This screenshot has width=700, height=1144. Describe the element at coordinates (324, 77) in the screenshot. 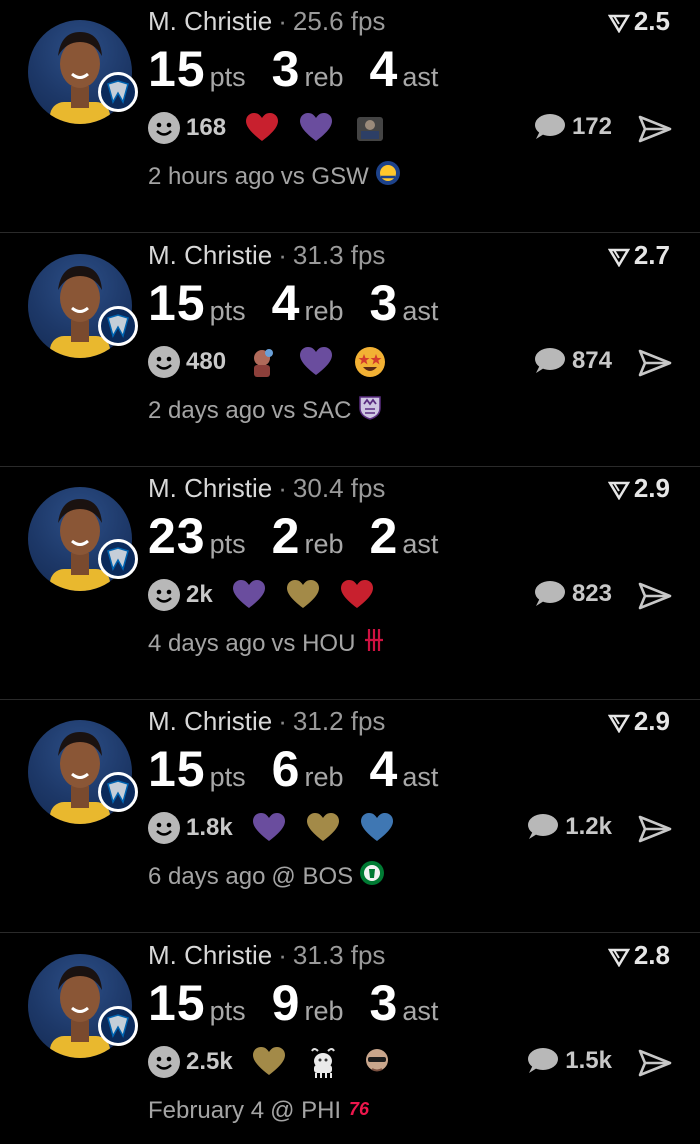

I see `rebounds-unit: reb` at that location.